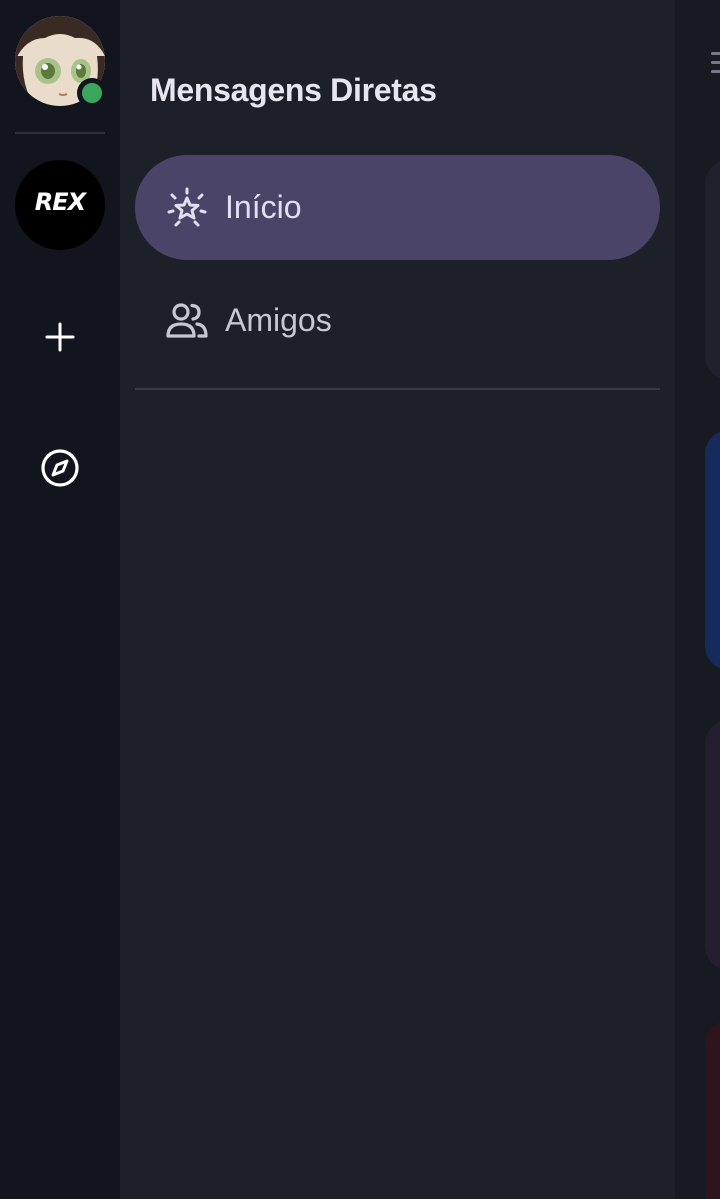  What do you see at coordinates (187, 321) in the screenshot?
I see `friends-icon` at bounding box center [187, 321].